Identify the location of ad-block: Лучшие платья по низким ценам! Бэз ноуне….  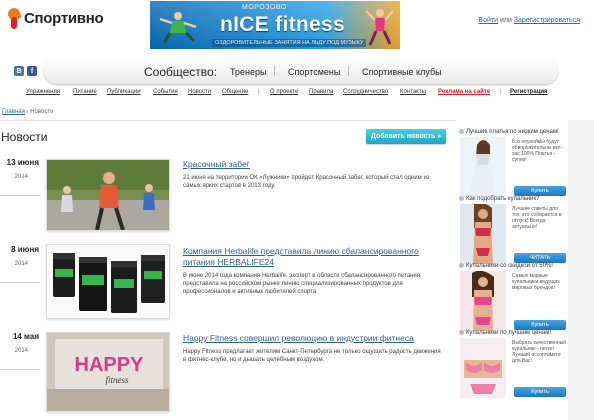
(513, 162).